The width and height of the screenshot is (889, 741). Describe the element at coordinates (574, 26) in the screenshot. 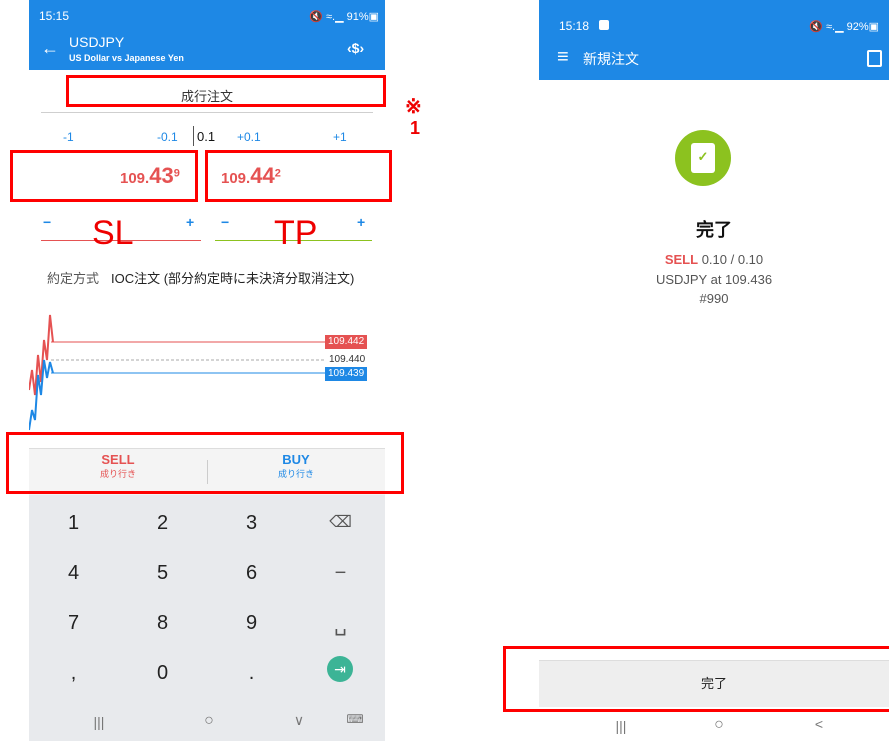

I see `status-time: 15:18` at that location.